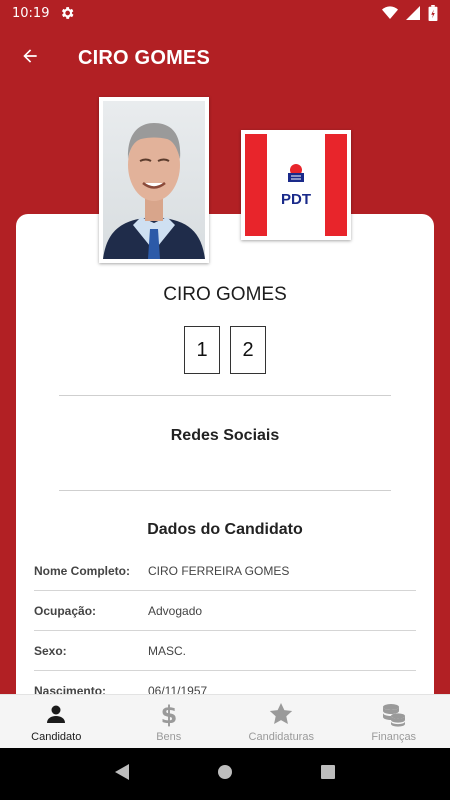 This screenshot has width=450, height=800. I want to click on party-logo-text: PDT, so click(296, 199).